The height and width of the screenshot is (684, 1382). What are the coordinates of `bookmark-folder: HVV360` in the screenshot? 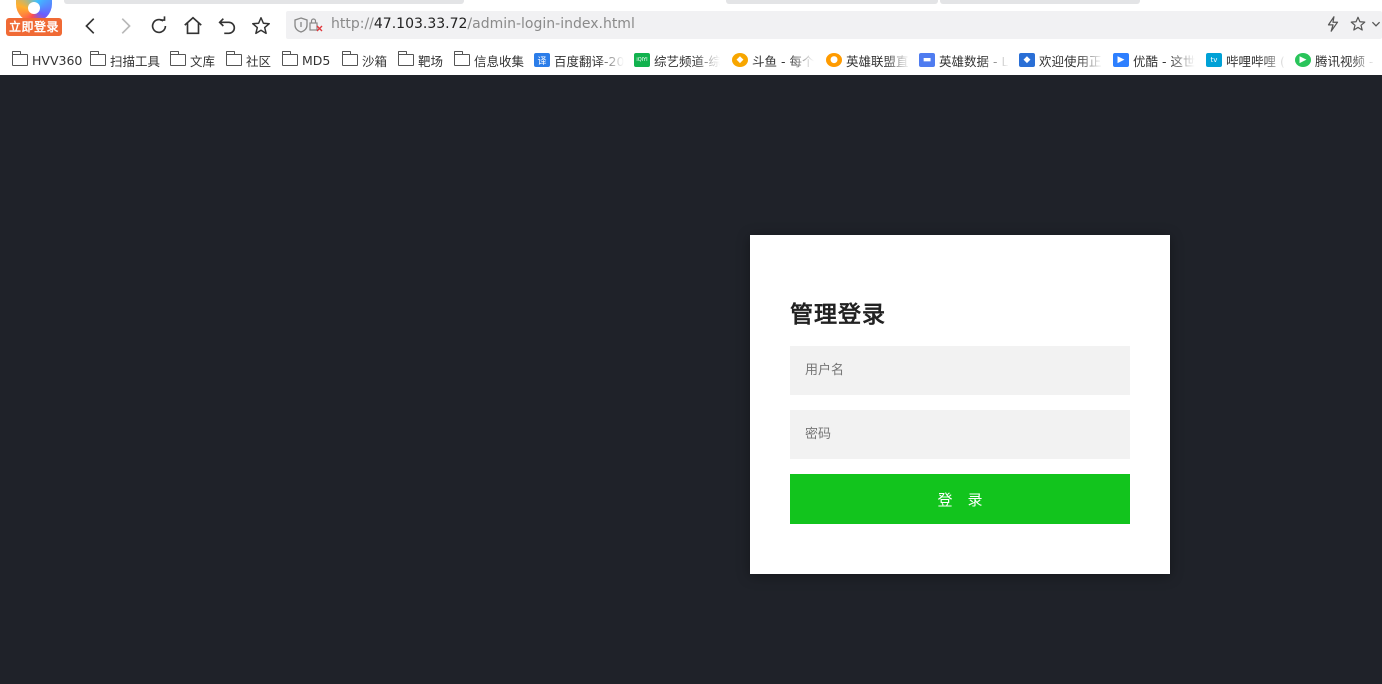 It's located at (47, 60).